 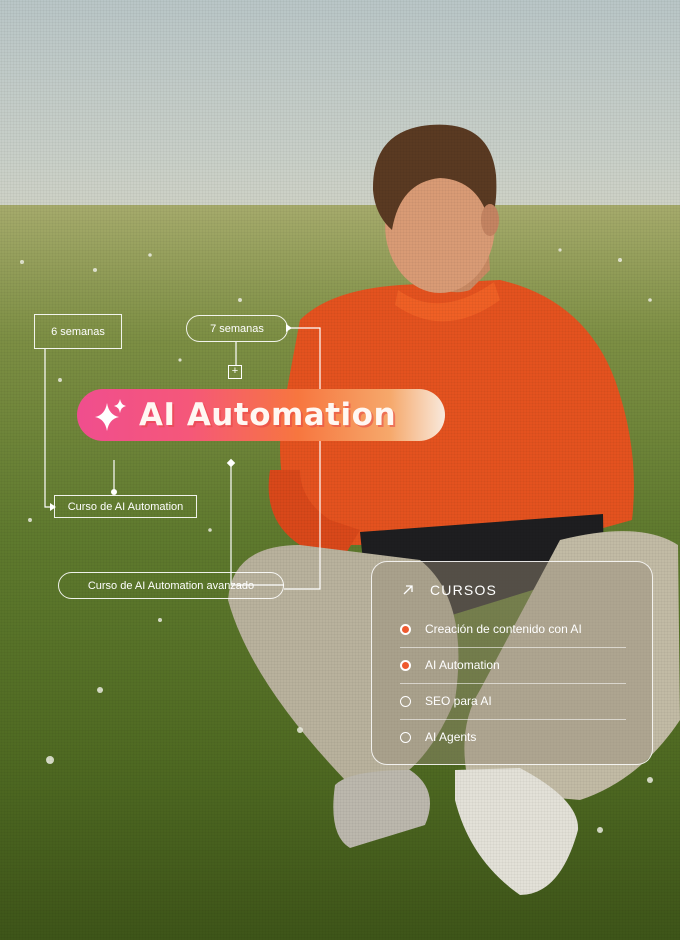 What do you see at coordinates (125, 506) in the screenshot?
I see `course-basic-label: Curso de AI Automation` at bounding box center [125, 506].